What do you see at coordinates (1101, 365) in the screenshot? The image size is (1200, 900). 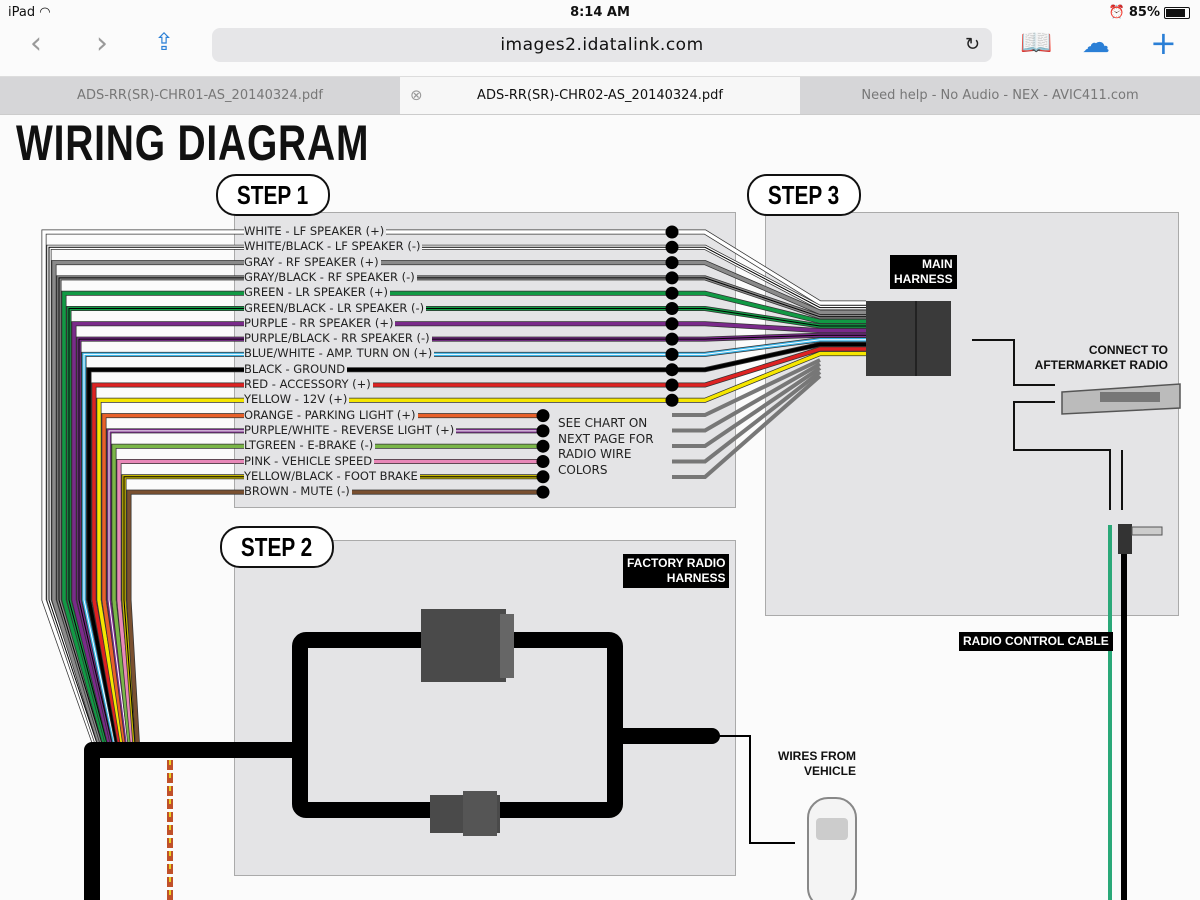 I see `label-line: AFTERMARKET RADIO` at bounding box center [1101, 365].